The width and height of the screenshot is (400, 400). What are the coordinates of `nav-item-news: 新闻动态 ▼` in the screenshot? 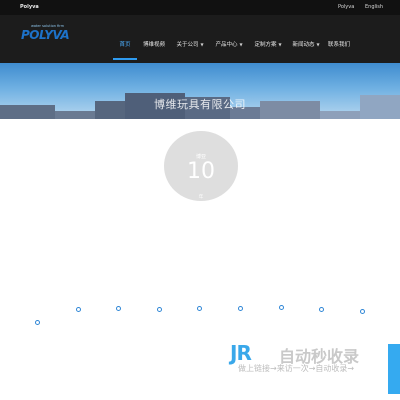 It's located at (306, 45).